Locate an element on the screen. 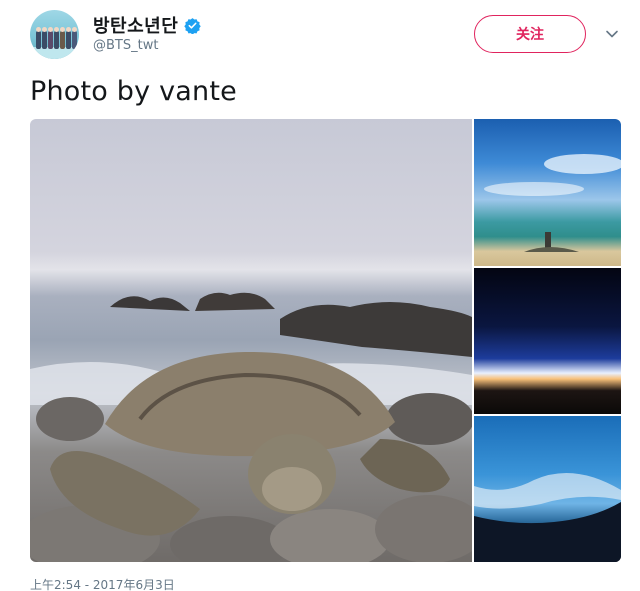  name-row: 방탄소년단 is located at coordinates (147, 25).